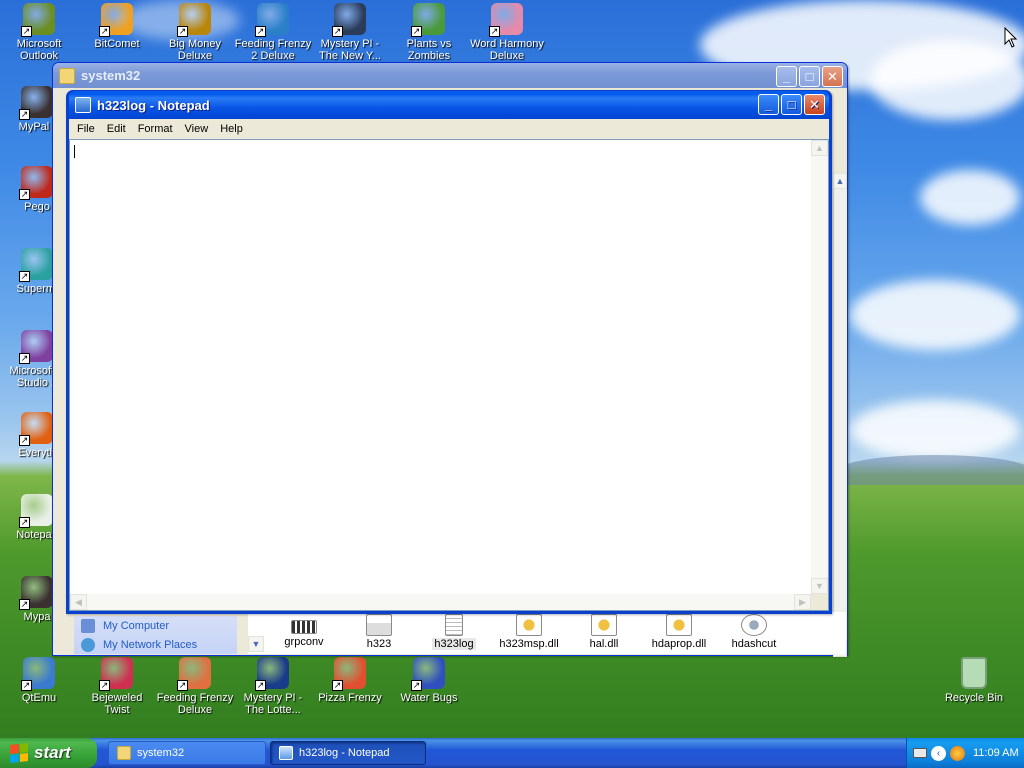 This screenshot has height=768, width=1024. What do you see at coordinates (529, 644) in the screenshot?
I see `file-name: h323msp.dll` at bounding box center [529, 644].